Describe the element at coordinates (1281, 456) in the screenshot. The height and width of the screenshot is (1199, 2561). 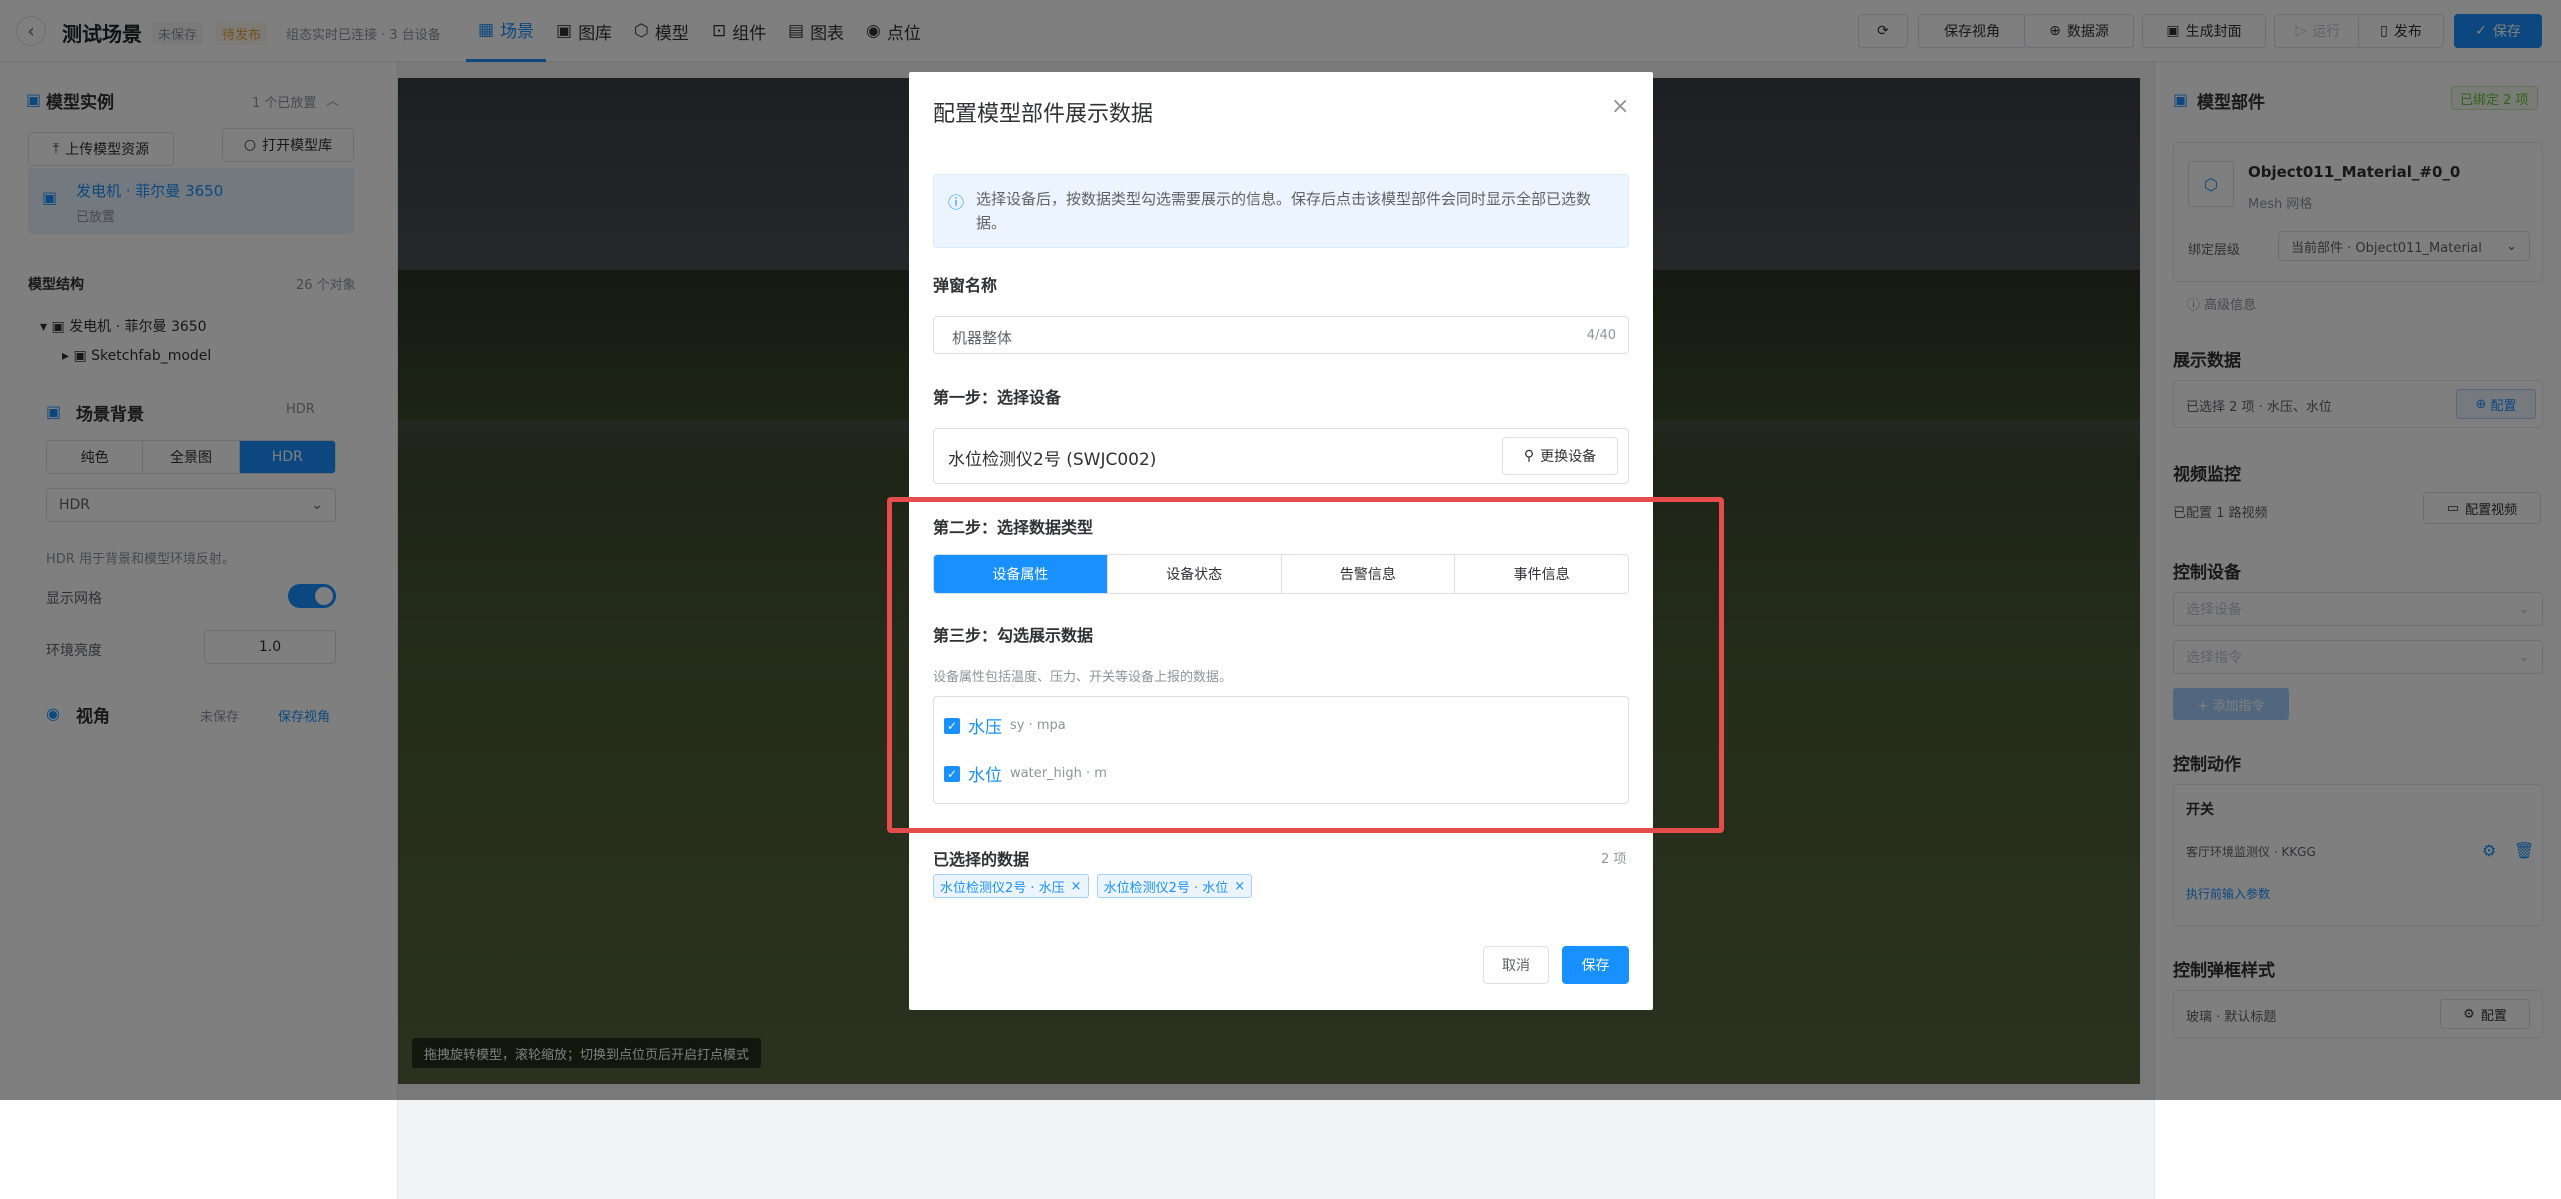
I see `device-field: 水位检测仪2号 (SWJC002) ⚲ 更换设备` at that location.